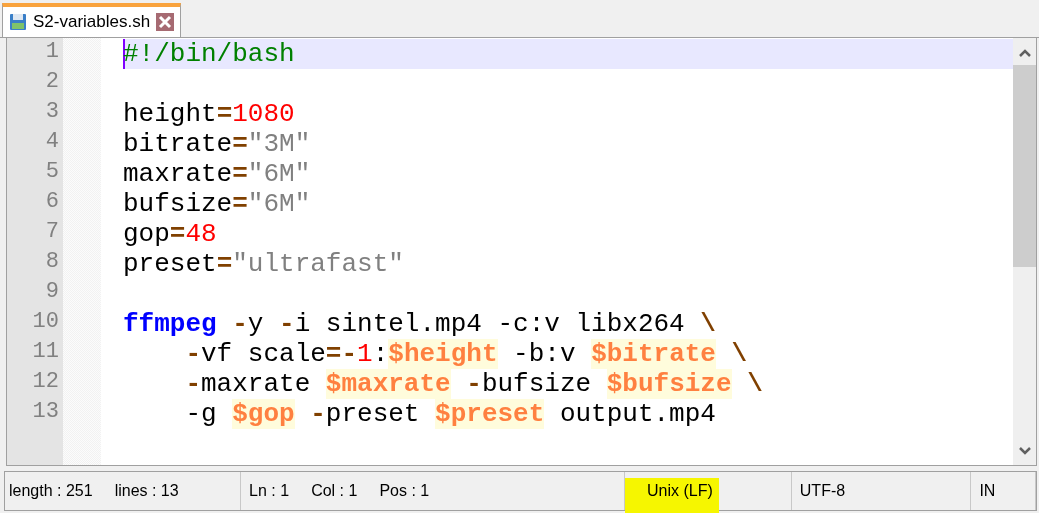 This screenshot has width=1039, height=513. I want to click on line-number: 4, so click(52, 142).